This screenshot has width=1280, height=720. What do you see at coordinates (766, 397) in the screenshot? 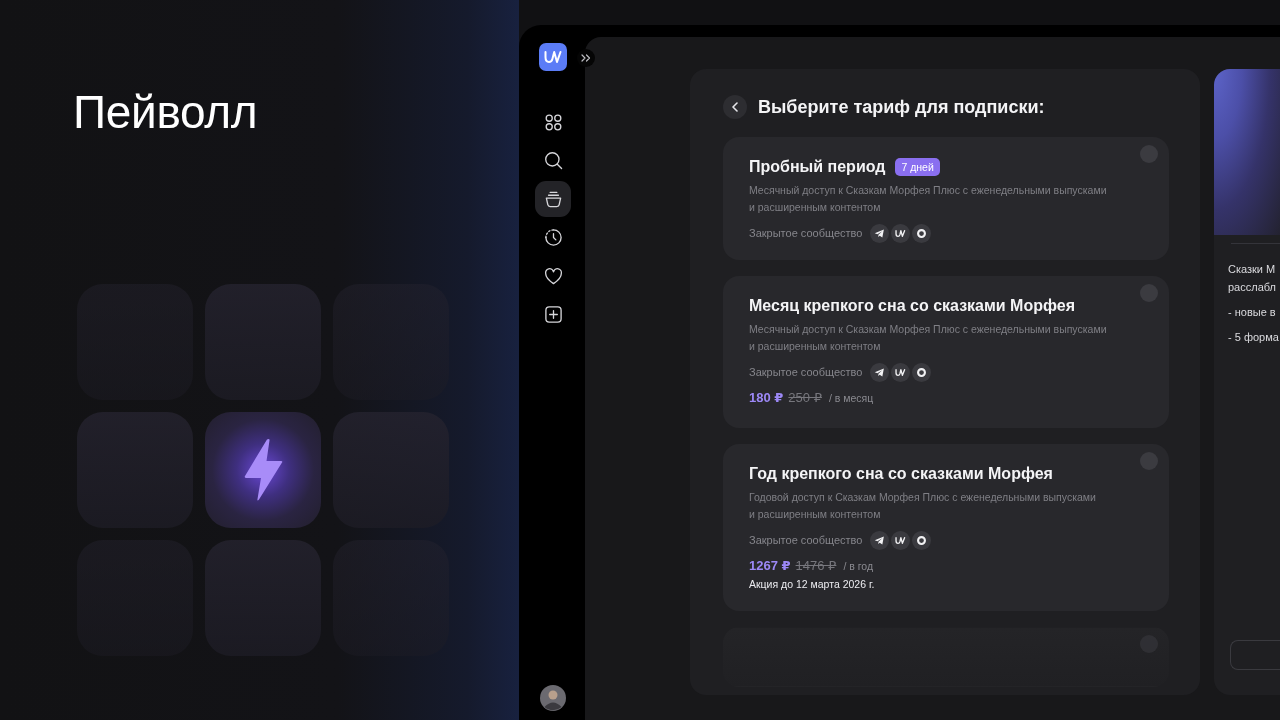
I see `plan-price: 180 ₽` at bounding box center [766, 397].